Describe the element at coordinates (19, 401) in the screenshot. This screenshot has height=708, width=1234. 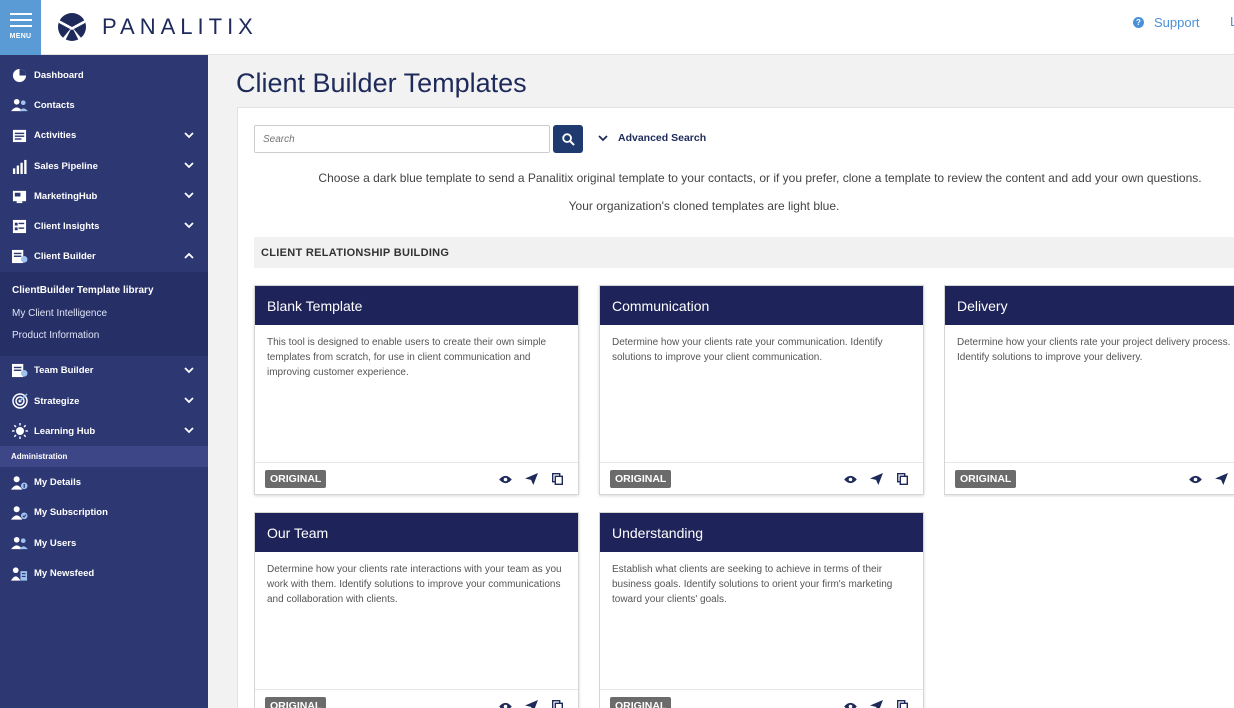
I see `strategize-target-icon` at that location.